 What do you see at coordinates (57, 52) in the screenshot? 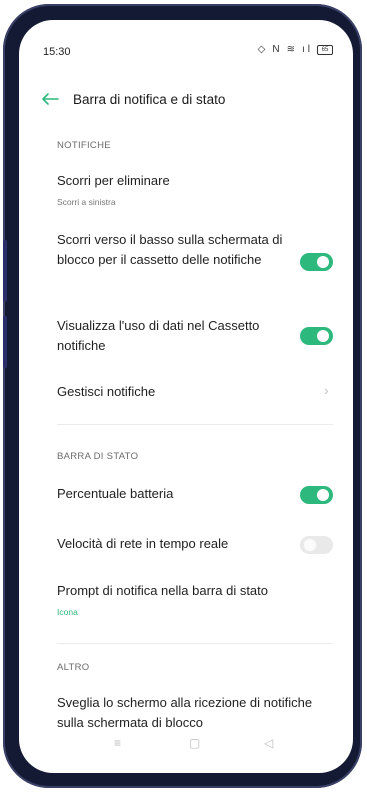
I see `status-time: 15:30` at bounding box center [57, 52].